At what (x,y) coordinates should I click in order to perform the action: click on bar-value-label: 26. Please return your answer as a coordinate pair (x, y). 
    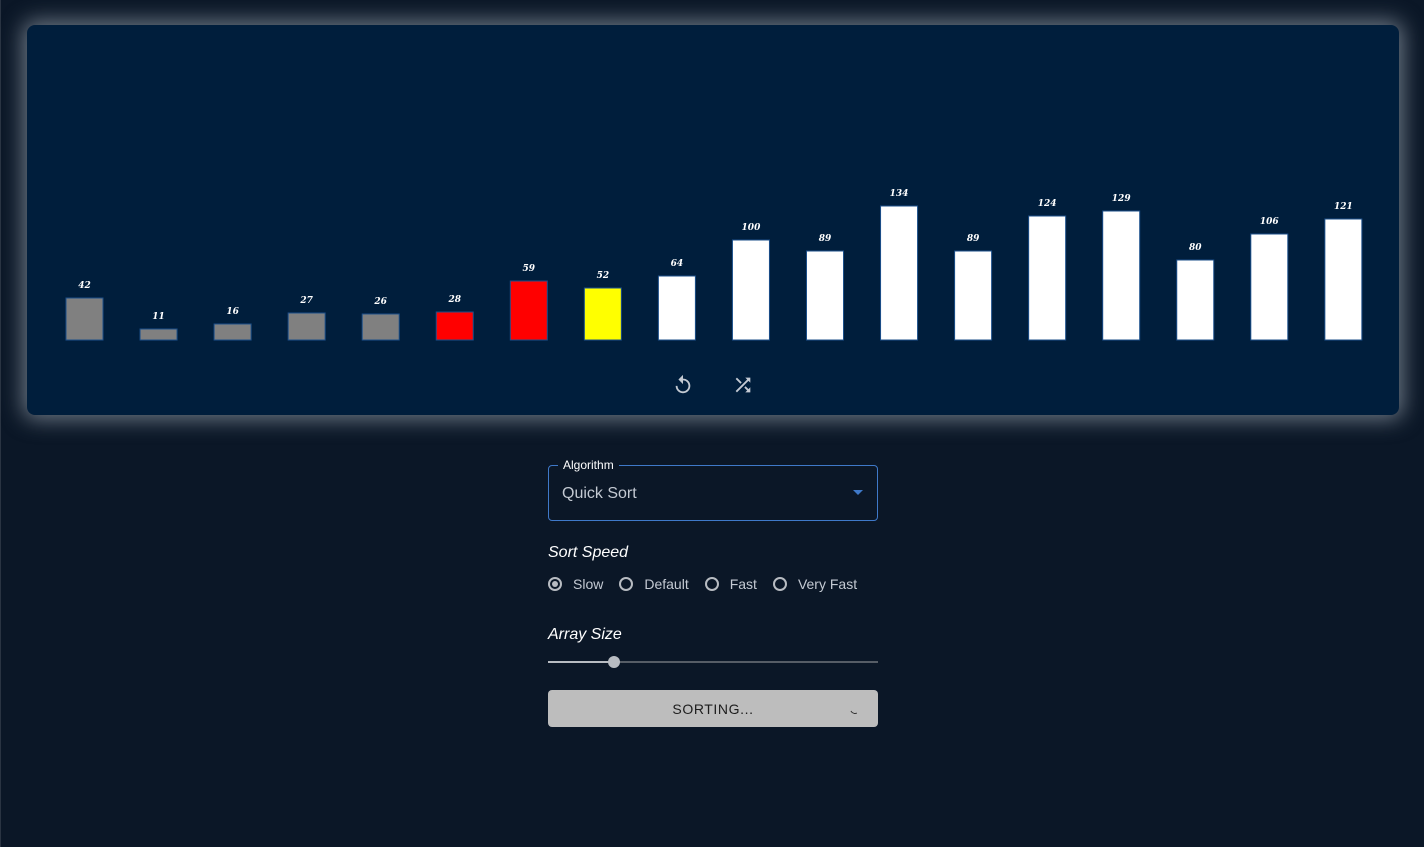
    Looking at the image, I should click on (380, 302).